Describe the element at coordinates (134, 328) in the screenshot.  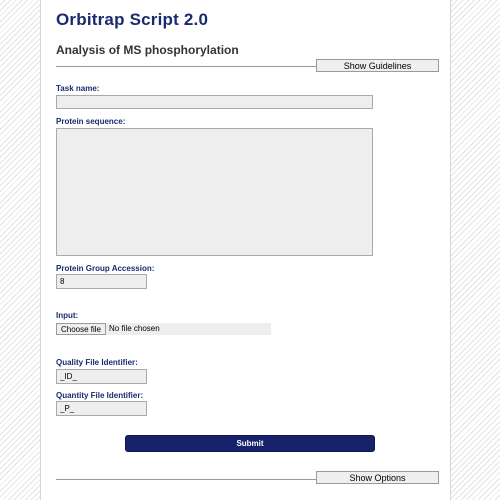
I see `file-status-text: No file chosen` at that location.